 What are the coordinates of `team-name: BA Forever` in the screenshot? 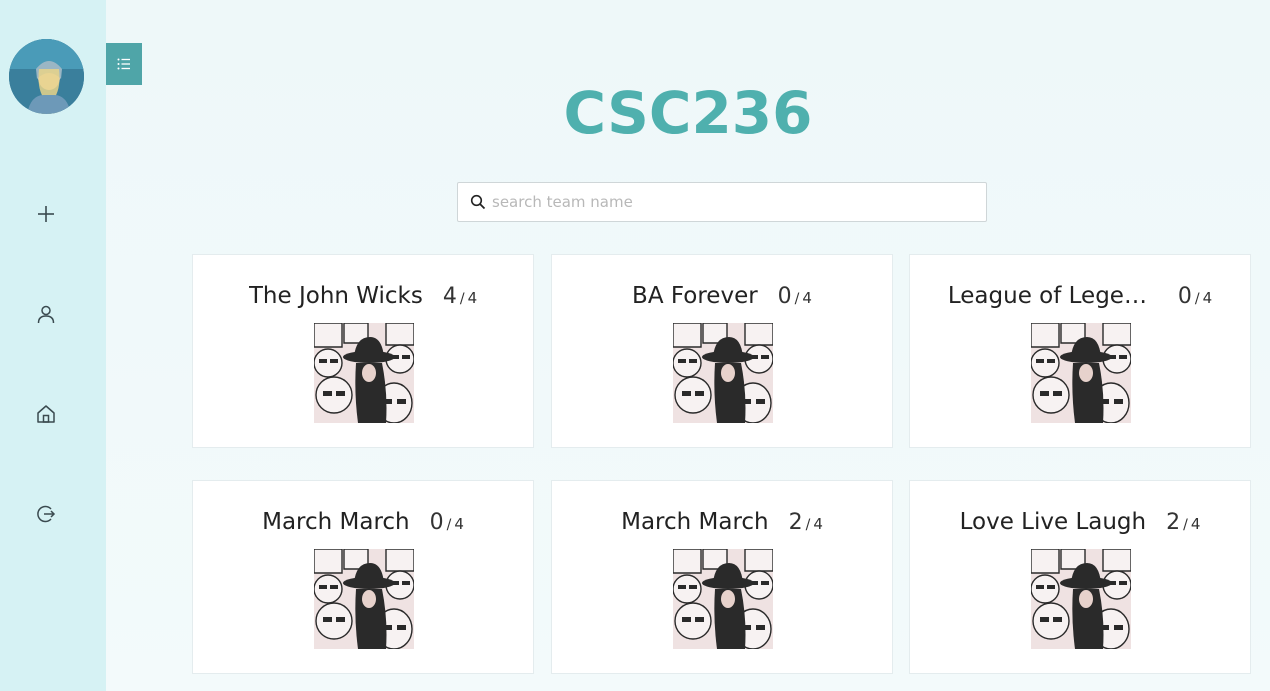 It's located at (695, 296).